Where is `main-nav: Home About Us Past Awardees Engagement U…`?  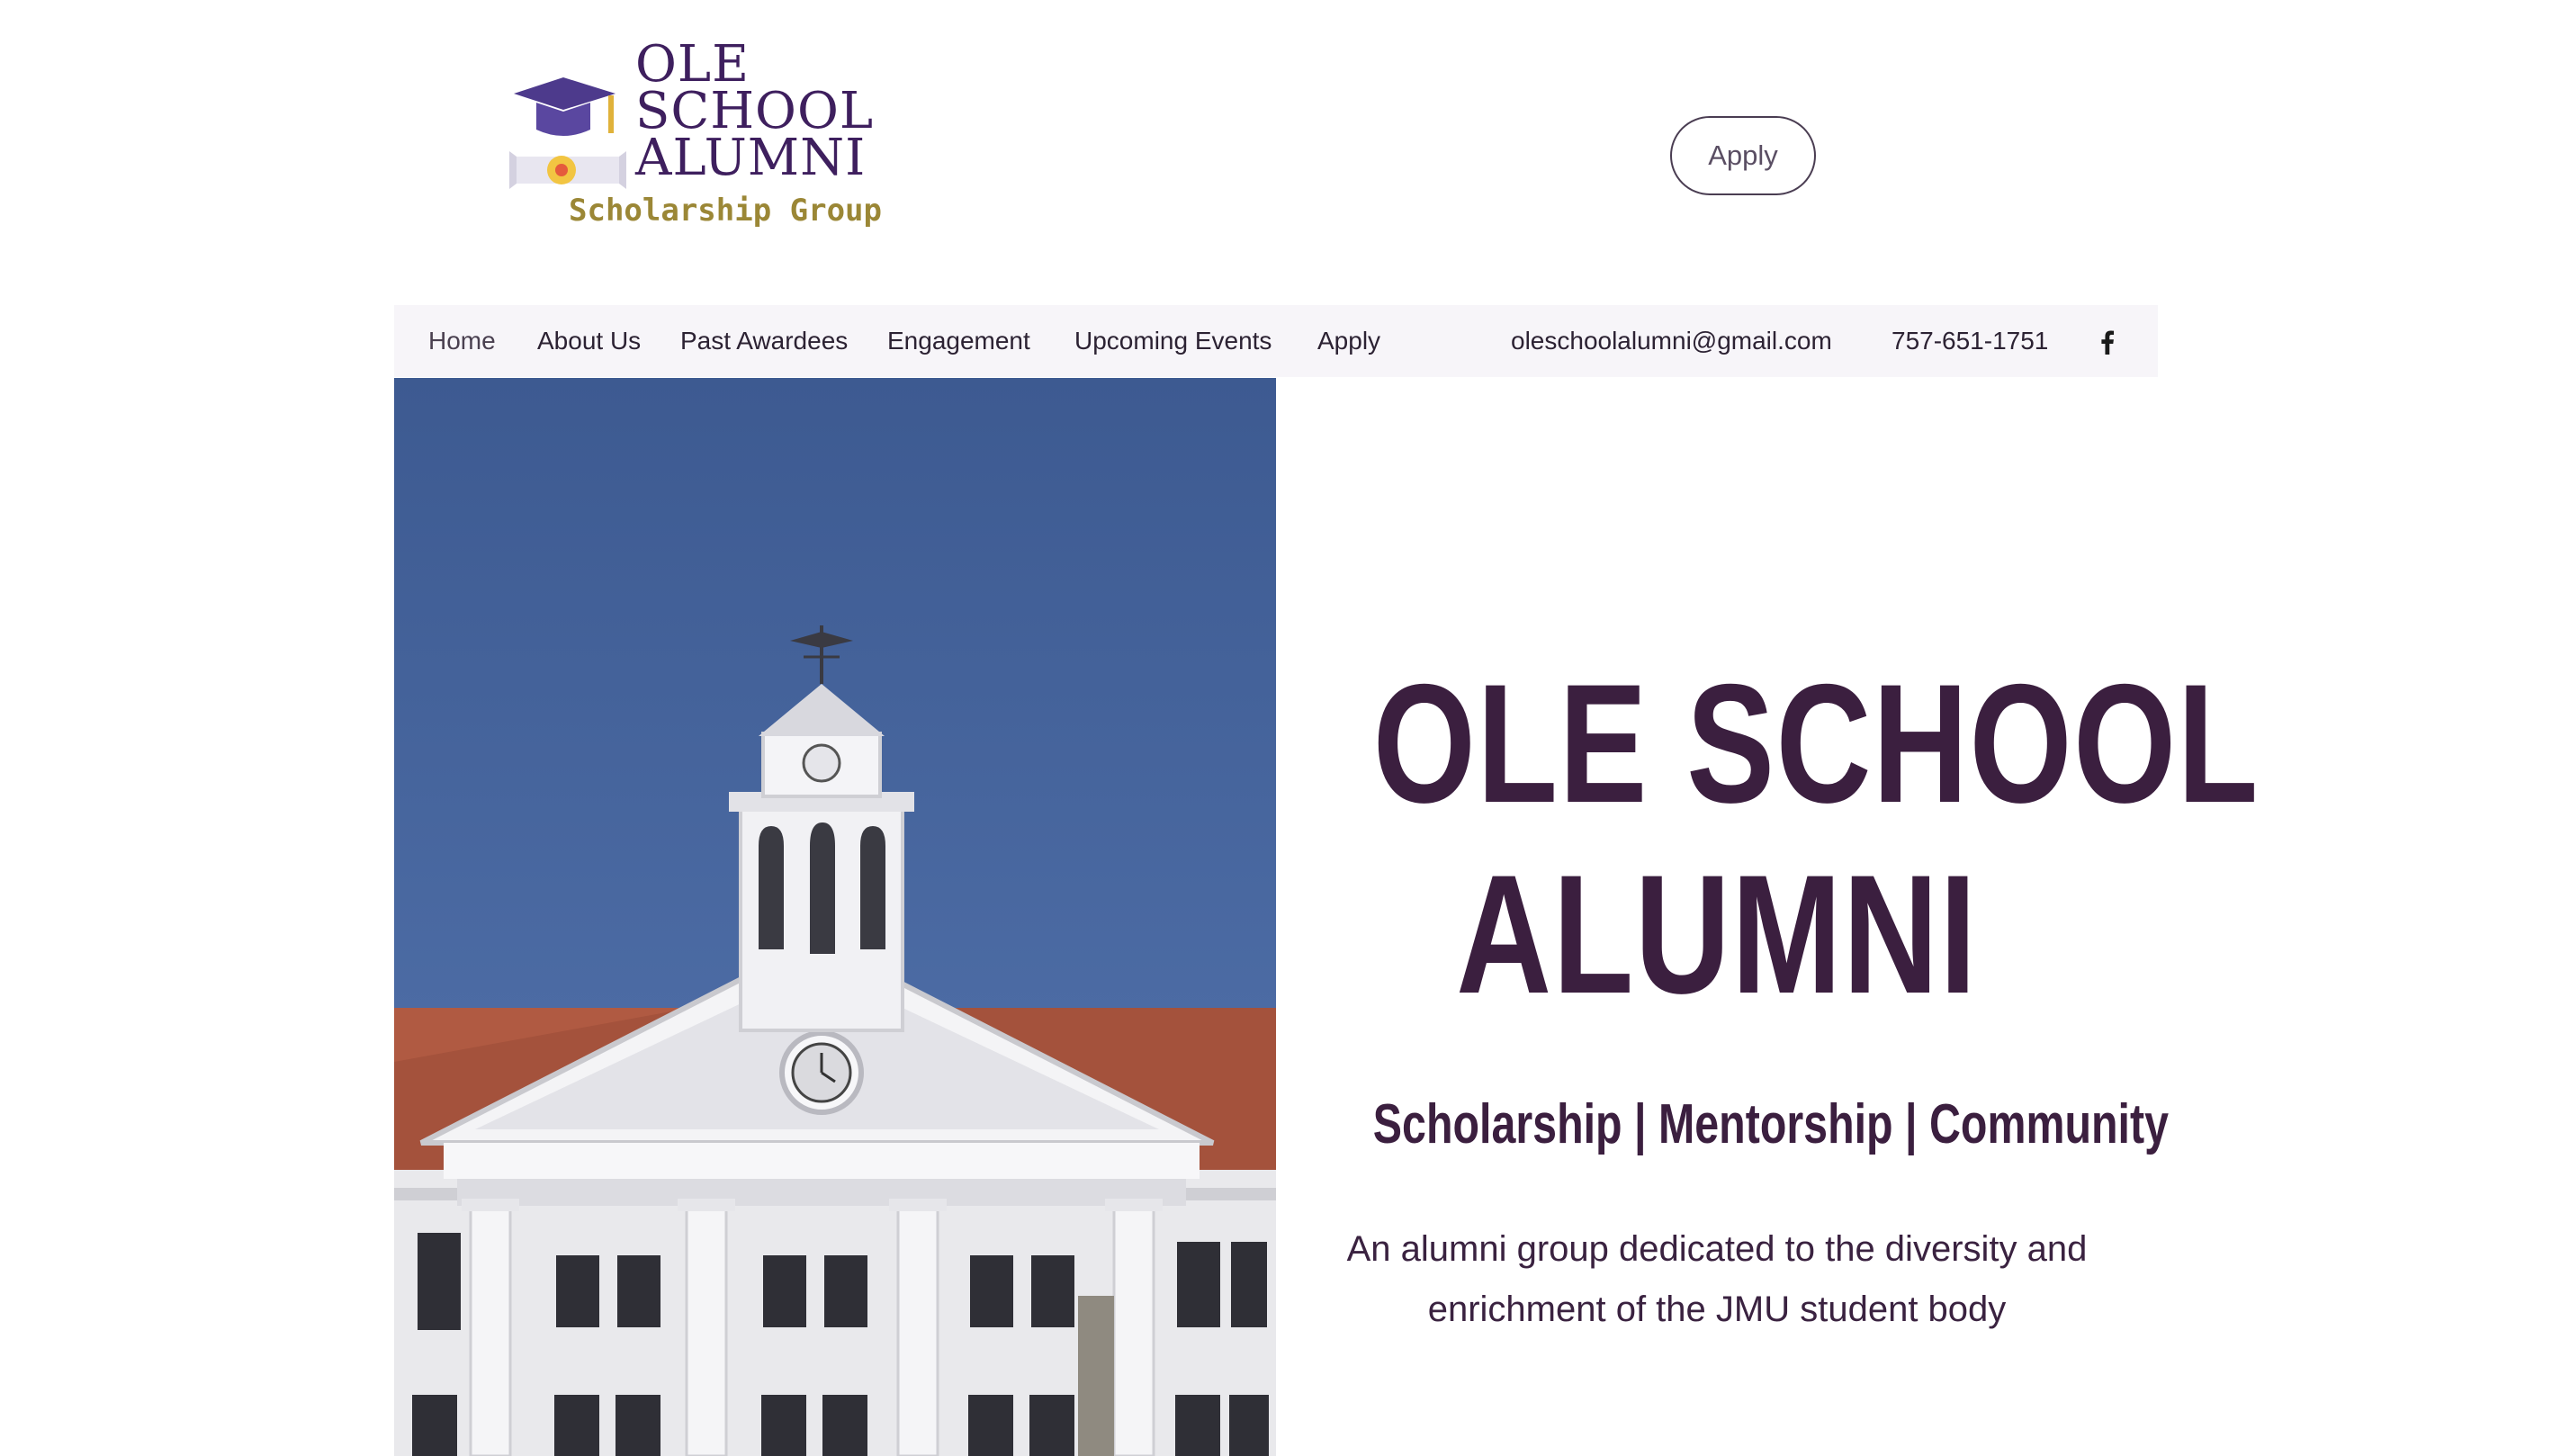 main-nav: Home About Us Past Awardees Engagement U… is located at coordinates (1276, 341).